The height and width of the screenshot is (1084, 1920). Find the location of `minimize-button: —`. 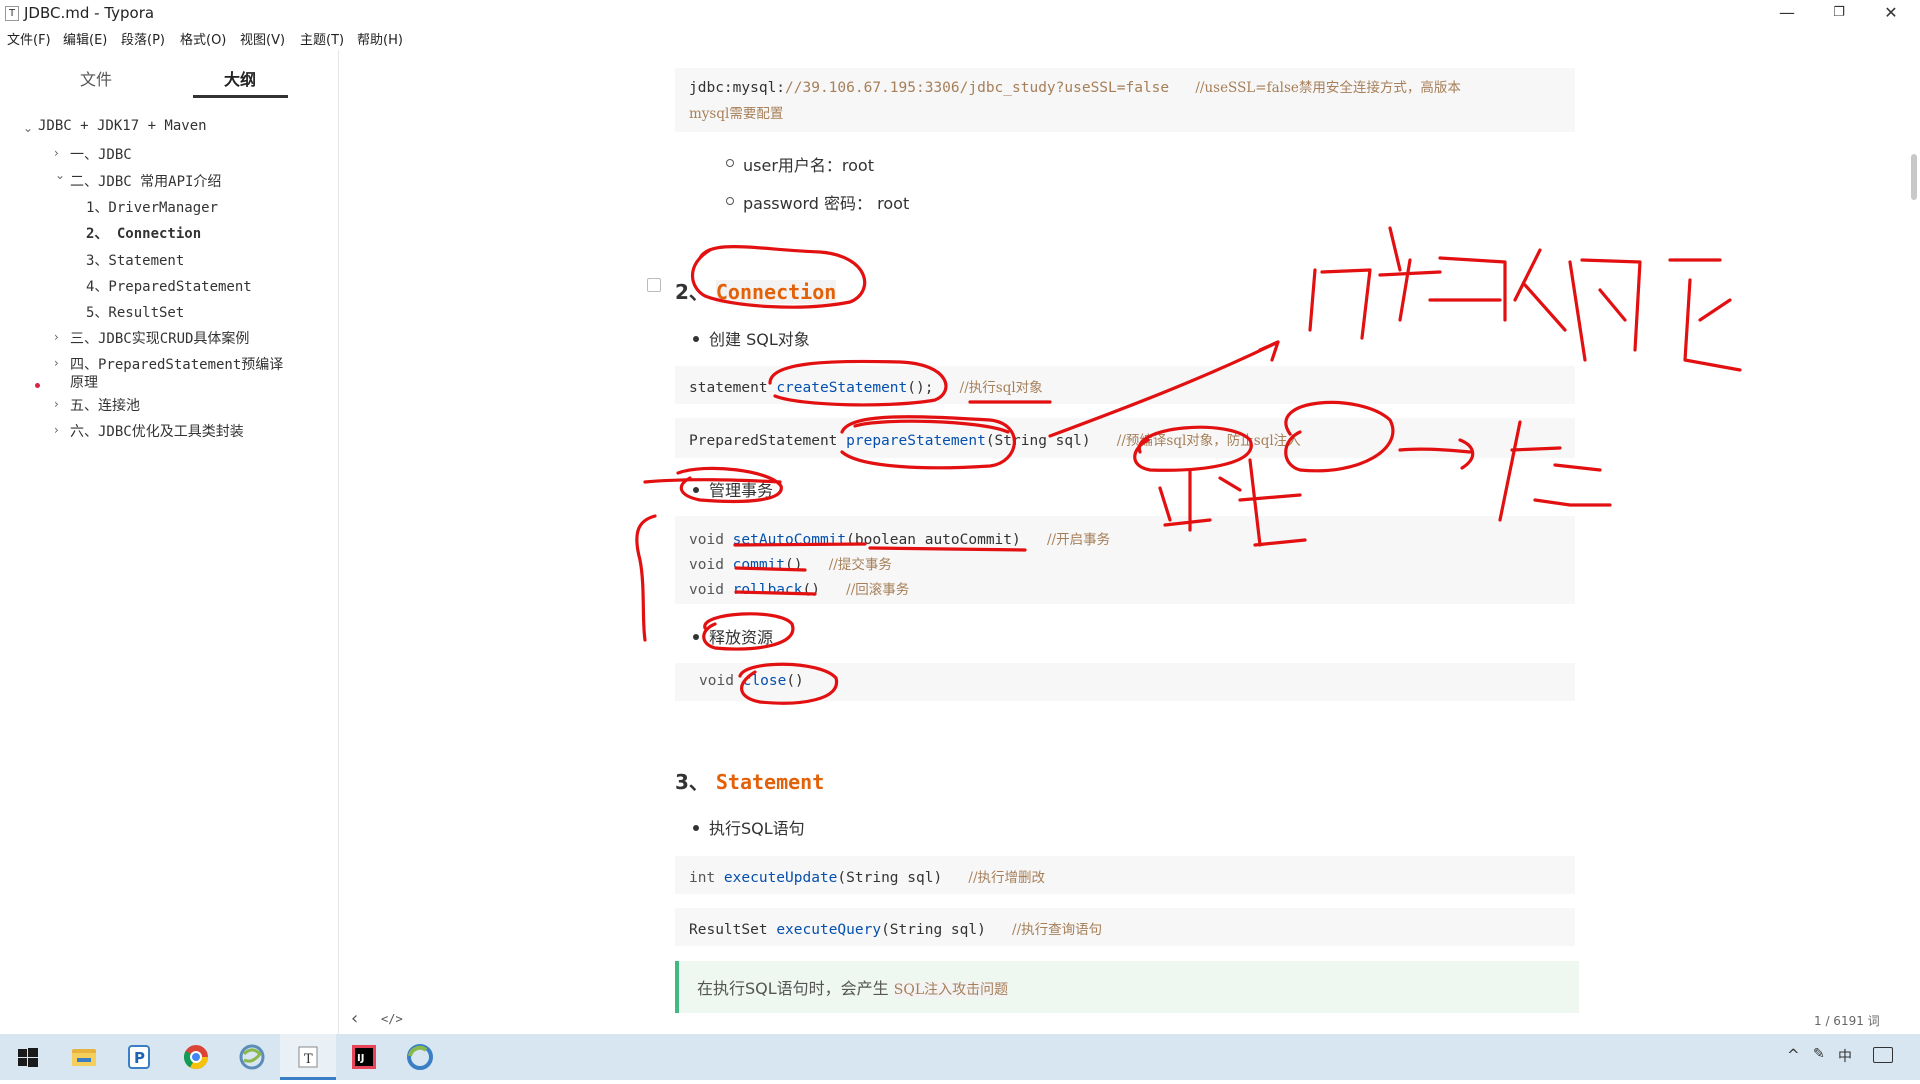

minimize-button: — is located at coordinates (1787, 13).